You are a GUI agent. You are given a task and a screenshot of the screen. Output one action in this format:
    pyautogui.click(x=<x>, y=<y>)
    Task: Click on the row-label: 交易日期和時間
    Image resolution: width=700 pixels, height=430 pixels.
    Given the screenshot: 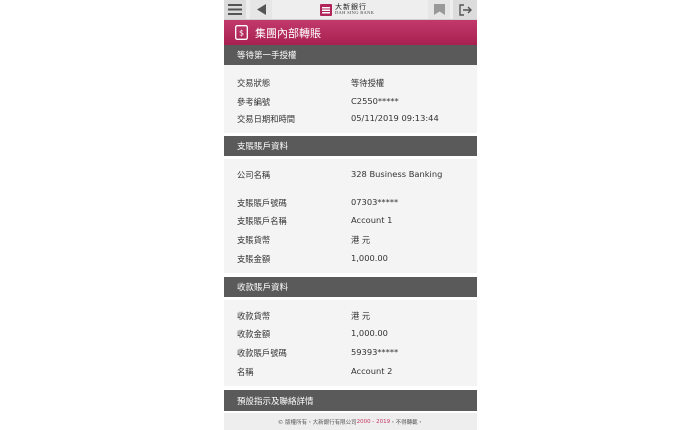 What is the action you would take?
    pyautogui.click(x=266, y=119)
    